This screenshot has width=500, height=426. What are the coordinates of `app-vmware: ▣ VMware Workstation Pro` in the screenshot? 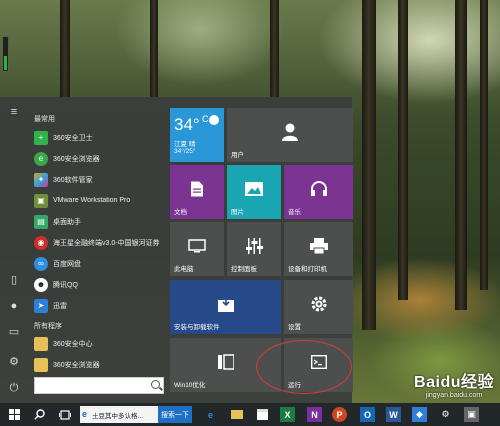 It's located at (99, 200).